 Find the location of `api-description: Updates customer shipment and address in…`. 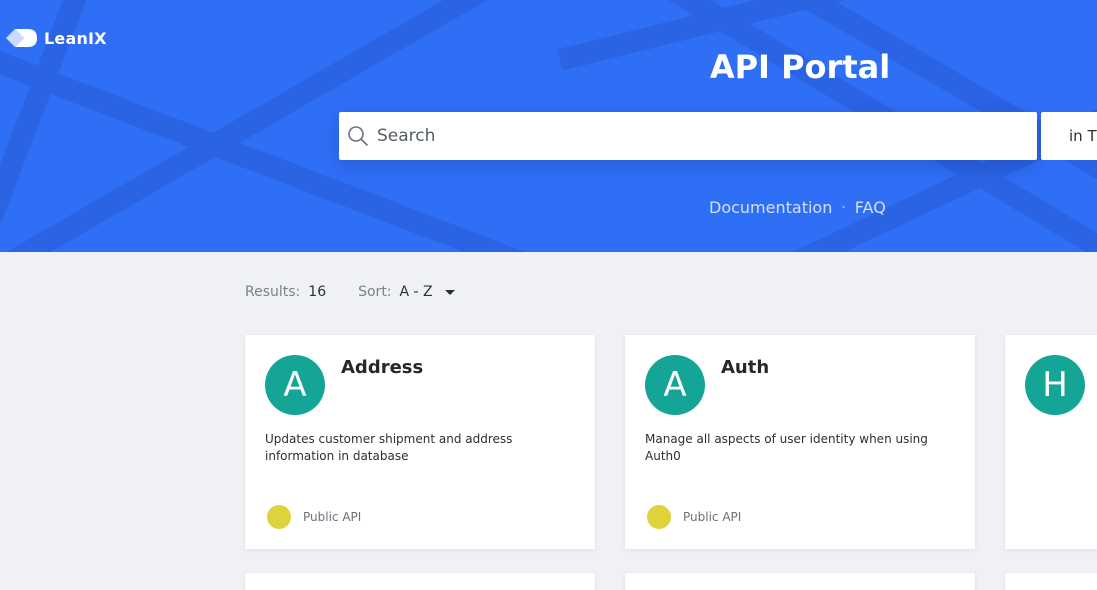

api-description: Updates customer shipment and address in… is located at coordinates (389, 447).